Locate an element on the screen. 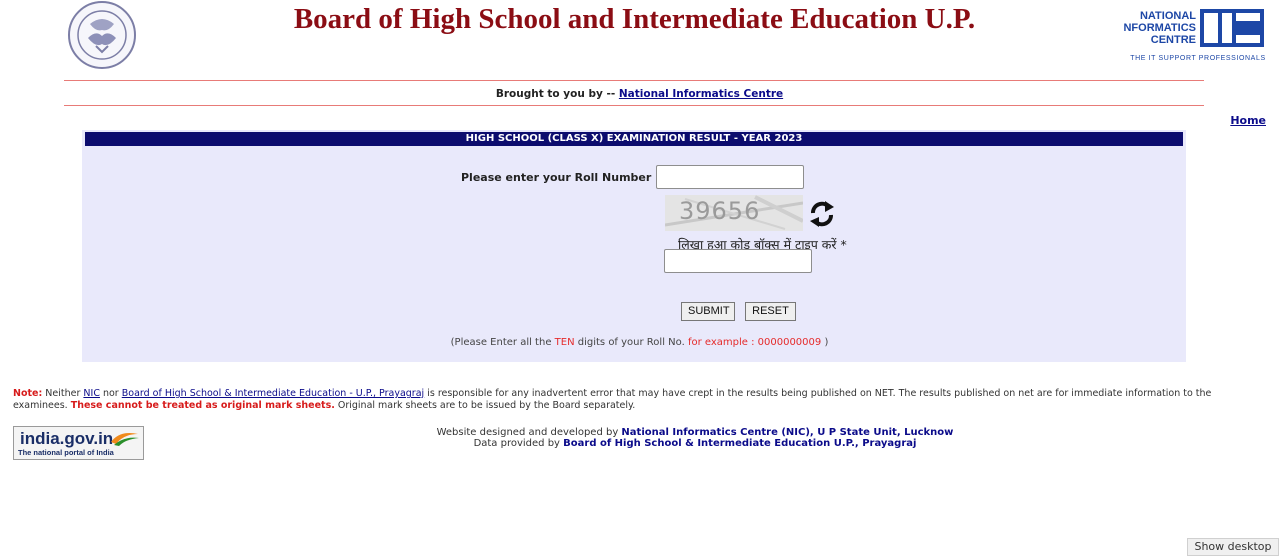  note-label: Note: is located at coordinates (28, 393).